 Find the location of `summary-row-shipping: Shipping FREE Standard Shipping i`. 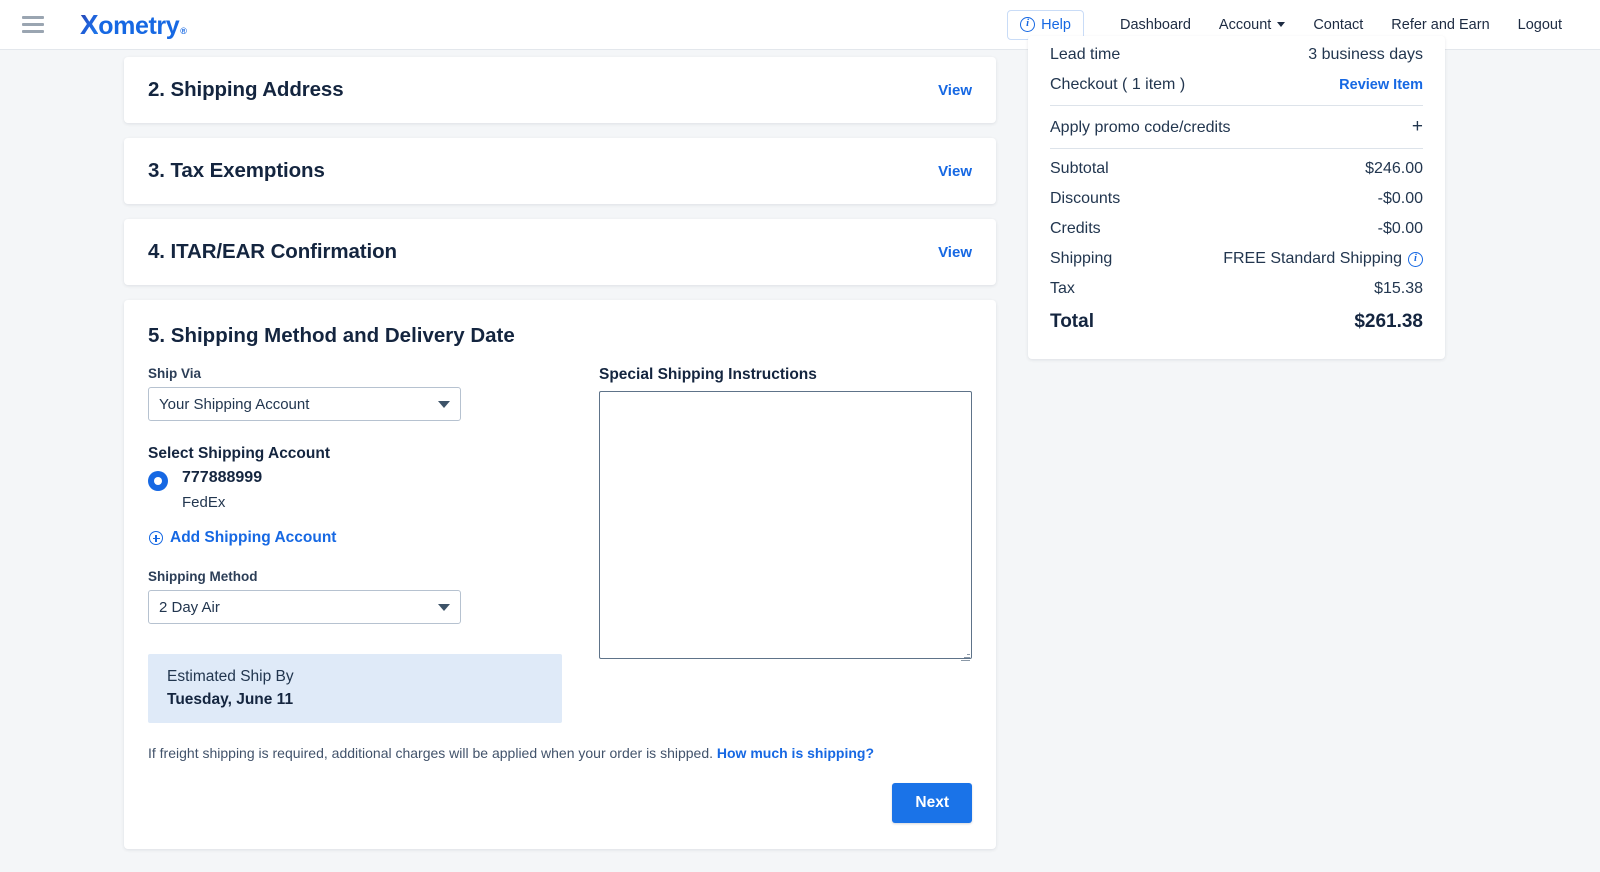

summary-row-shipping: Shipping FREE Standard Shipping i is located at coordinates (1236, 259).